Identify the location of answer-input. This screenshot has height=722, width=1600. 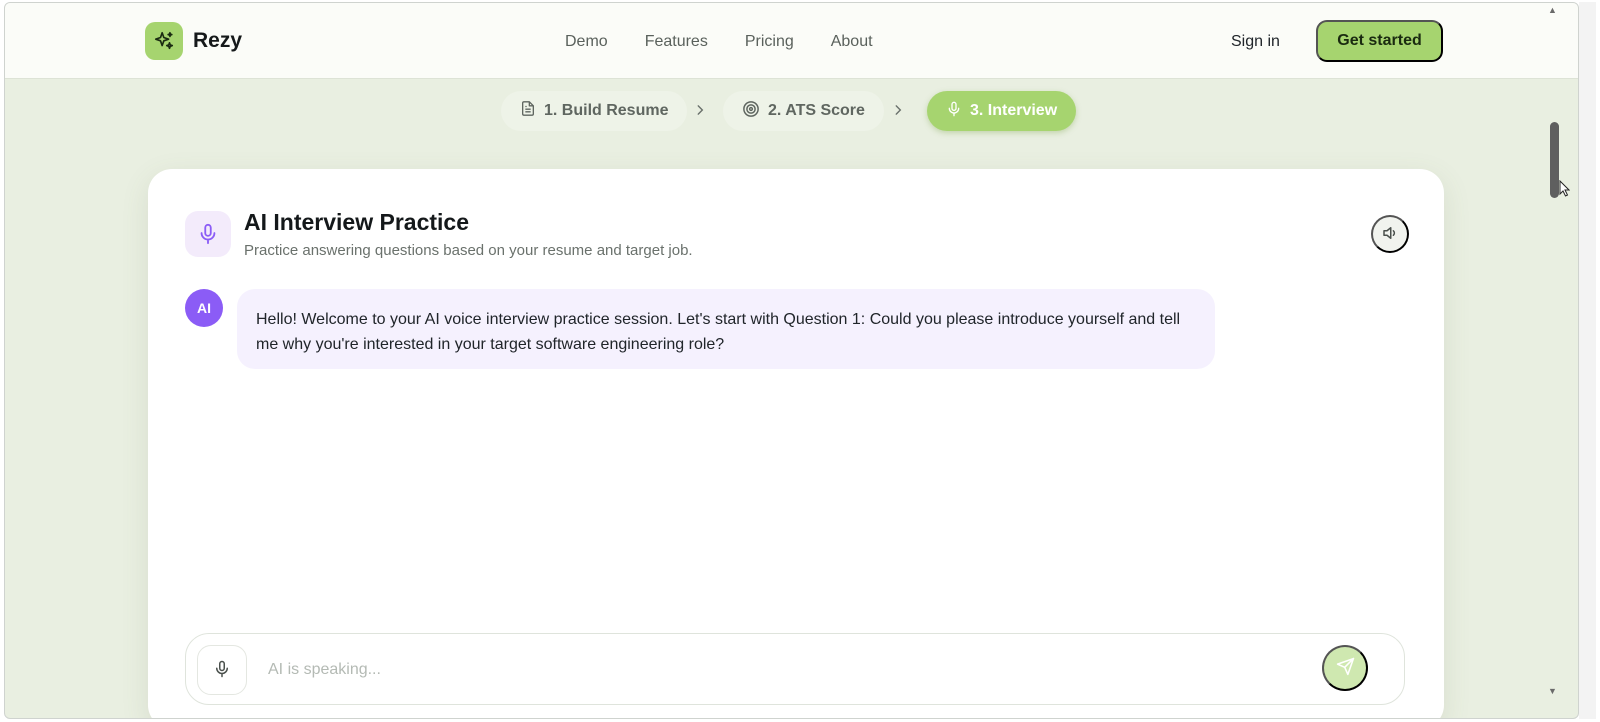
(768, 670).